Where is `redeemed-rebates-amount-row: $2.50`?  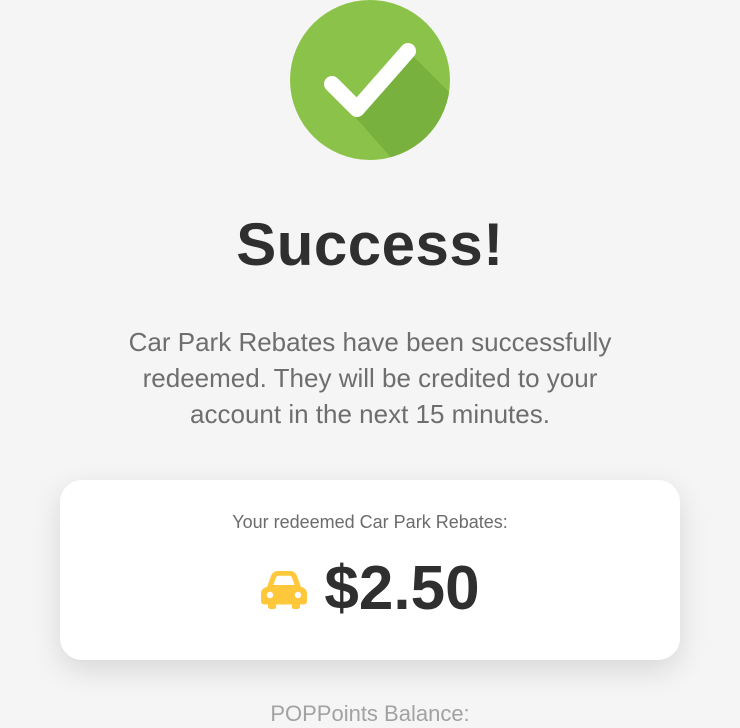 redeemed-rebates-amount-row: $2.50 is located at coordinates (370, 589).